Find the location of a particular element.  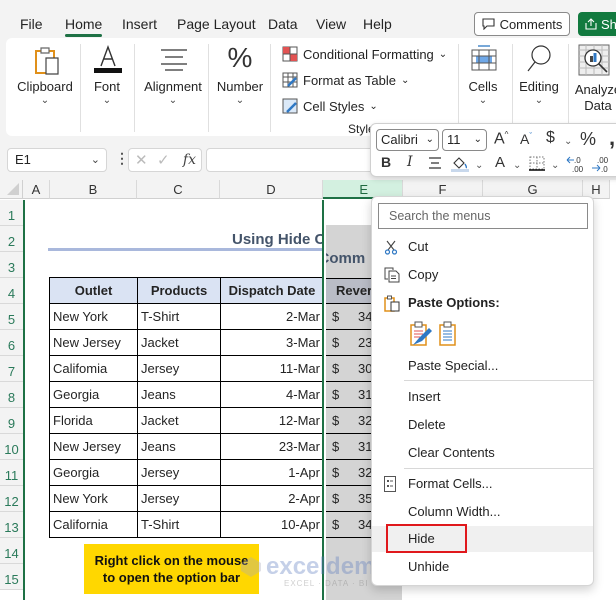

row-header-13: 13 is located at coordinates (11, 525).